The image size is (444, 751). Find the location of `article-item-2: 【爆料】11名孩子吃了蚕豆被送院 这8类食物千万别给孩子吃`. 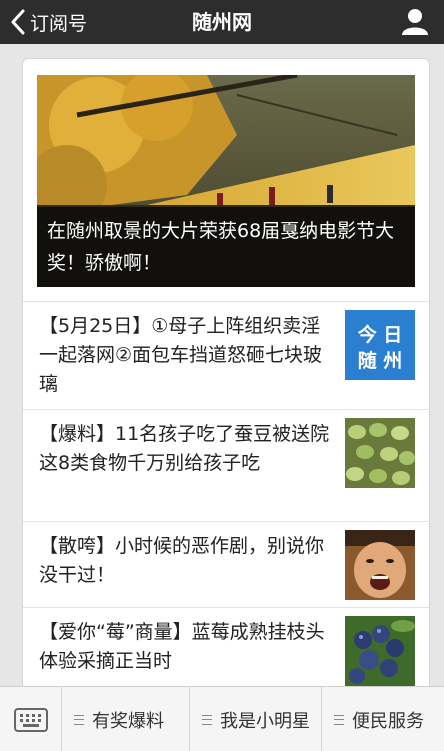

article-item-2: 【爆料】11名孩子吃了蚕豆被送院 这8类食物千万别给孩子吃 is located at coordinates (226, 465).